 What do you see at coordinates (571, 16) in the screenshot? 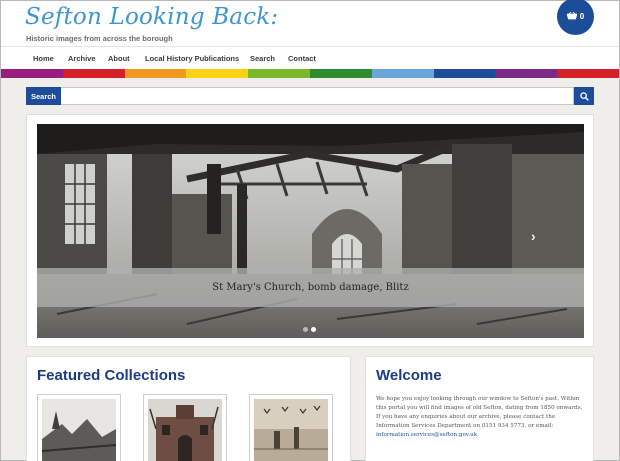
I see `basket-icon` at bounding box center [571, 16].